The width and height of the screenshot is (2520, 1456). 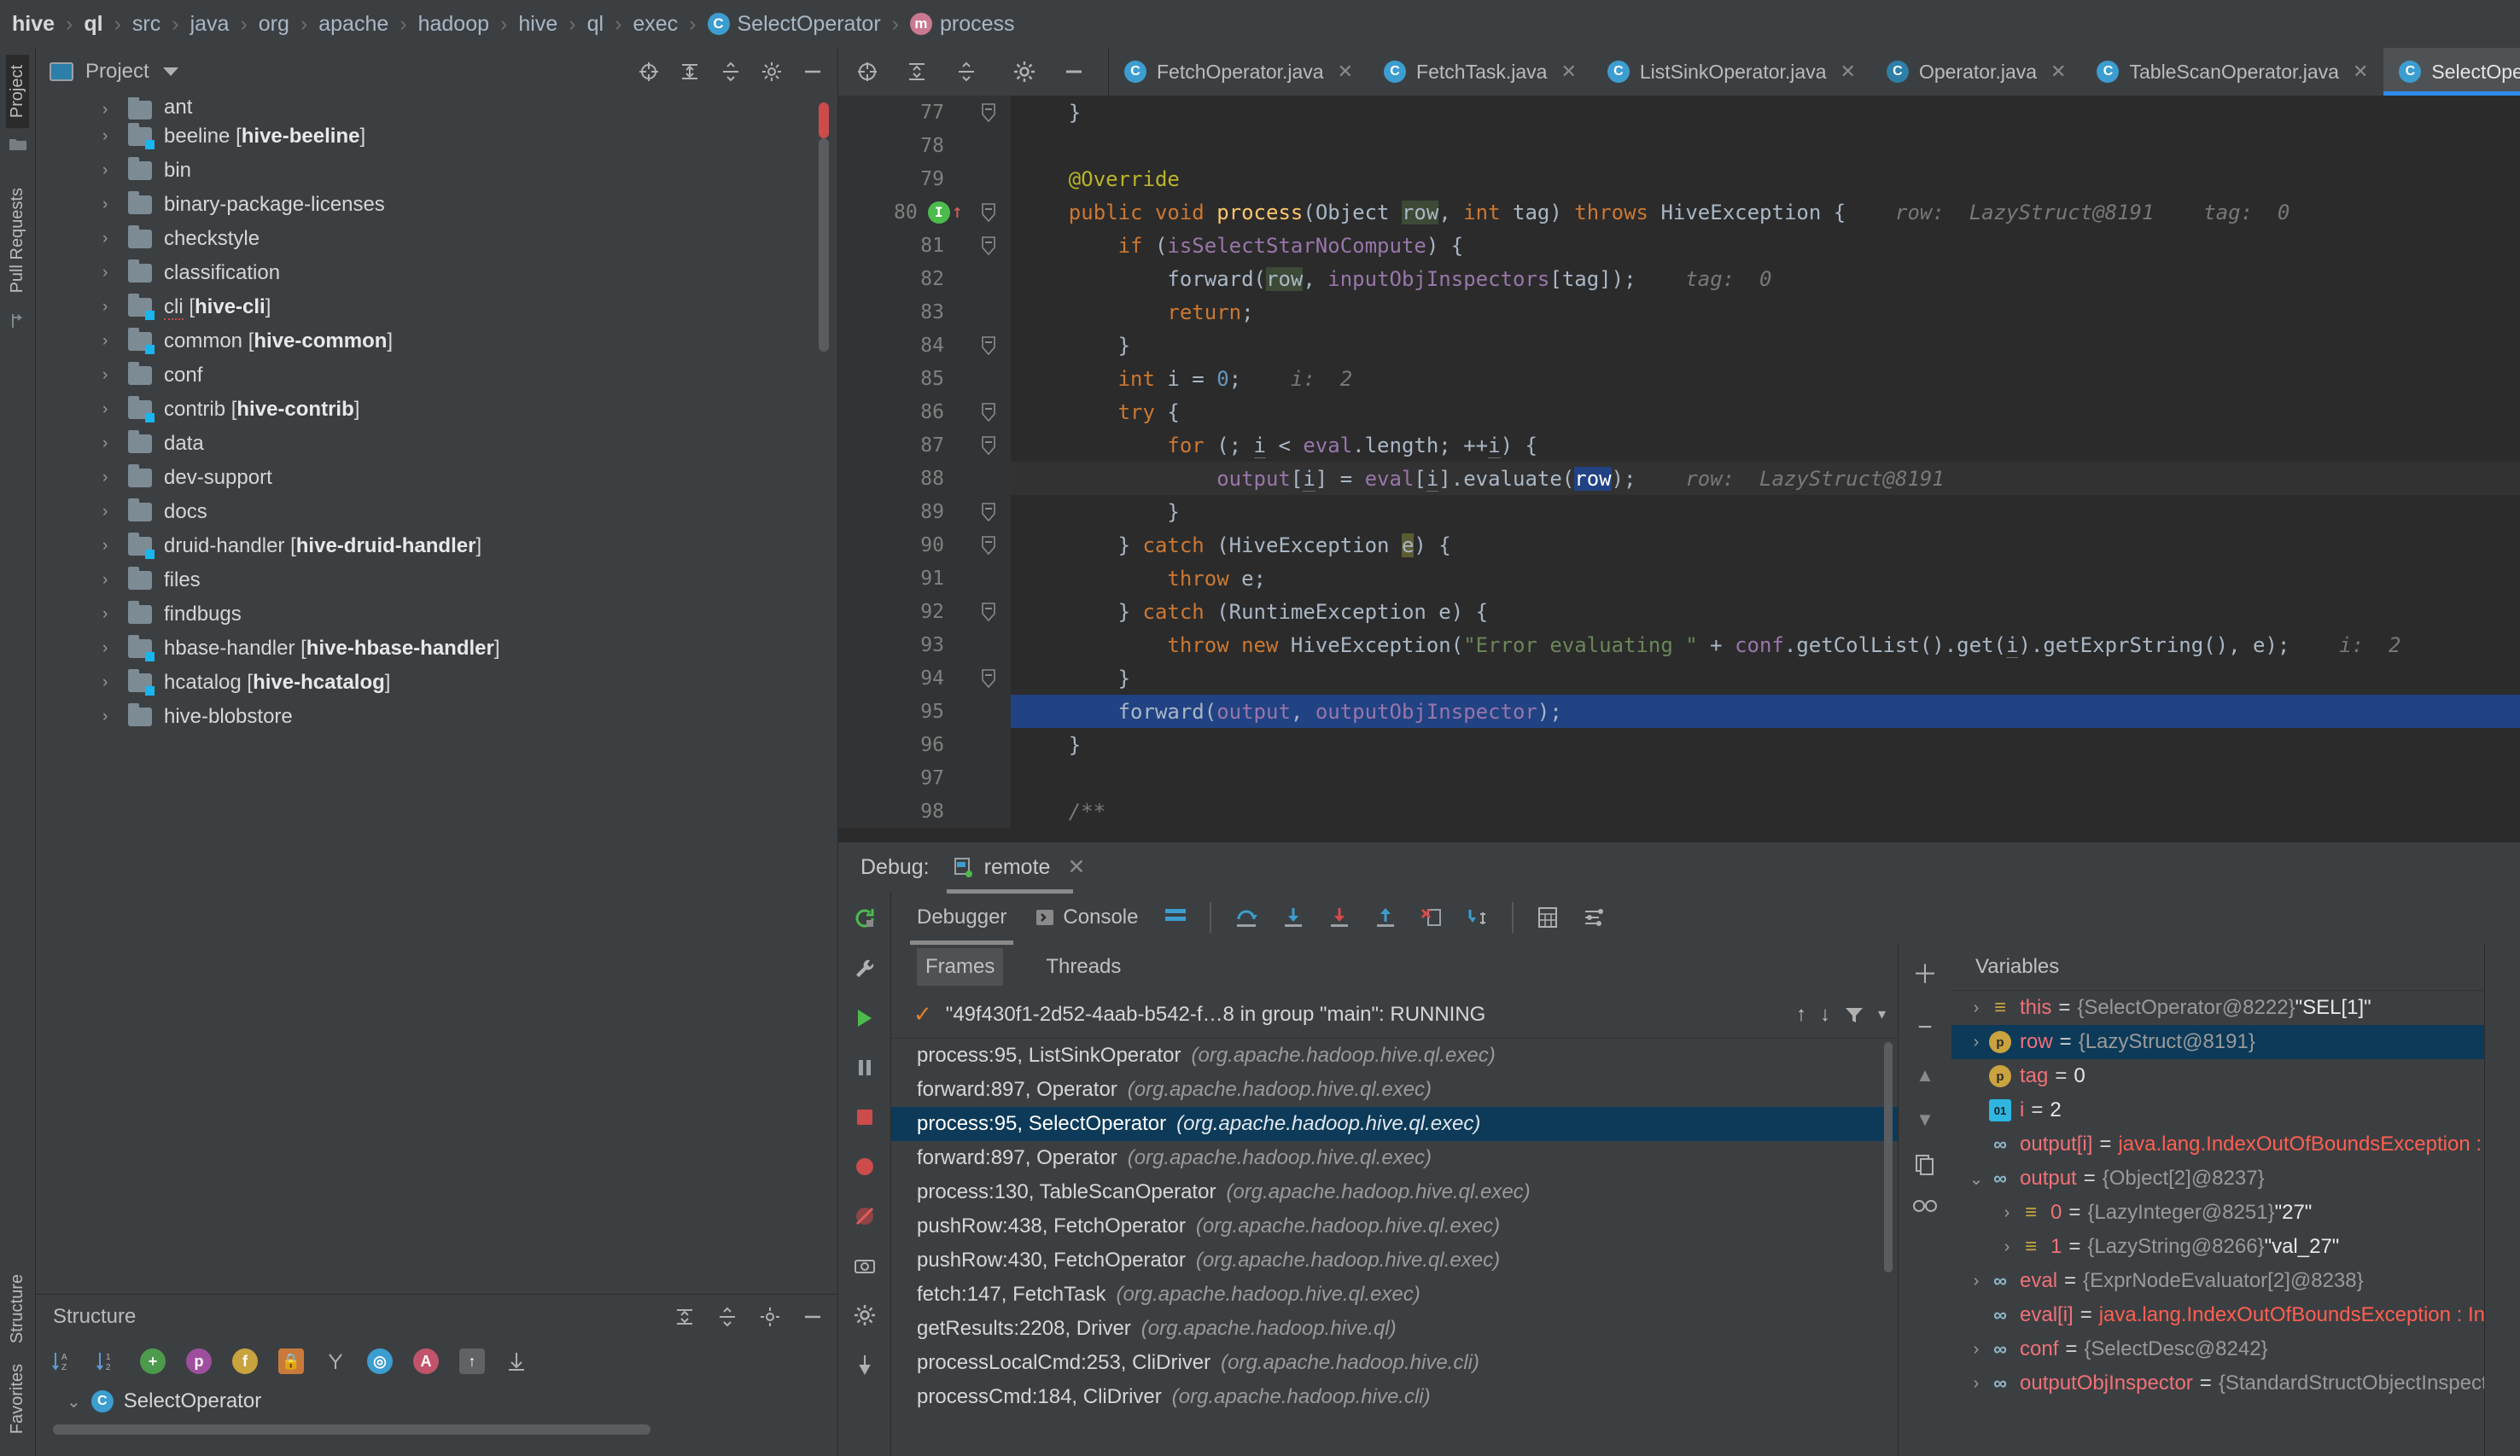 What do you see at coordinates (17, 1399) in the screenshot?
I see `sidebar-item-favorites: Favorites` at bounding box center [17, 1399].